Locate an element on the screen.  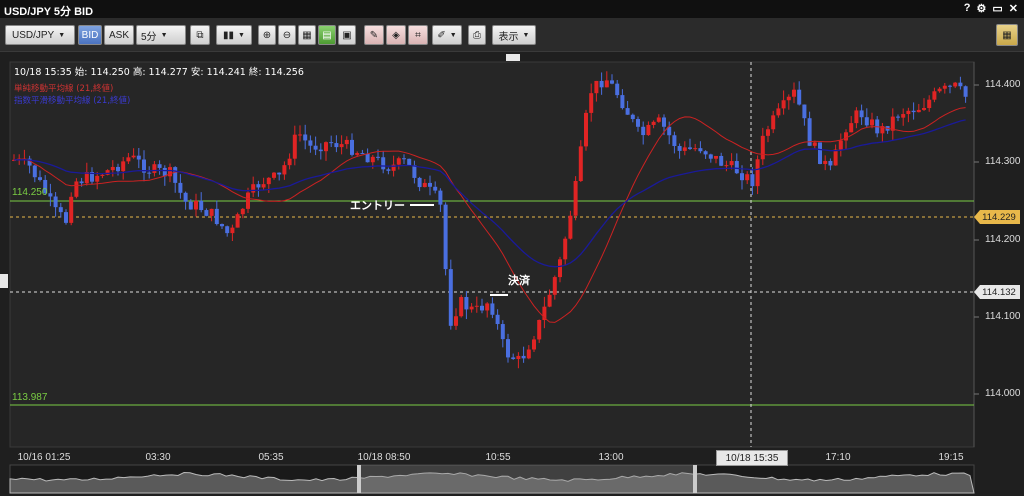
navigator-handle-right is located at coordinates (695, 479).